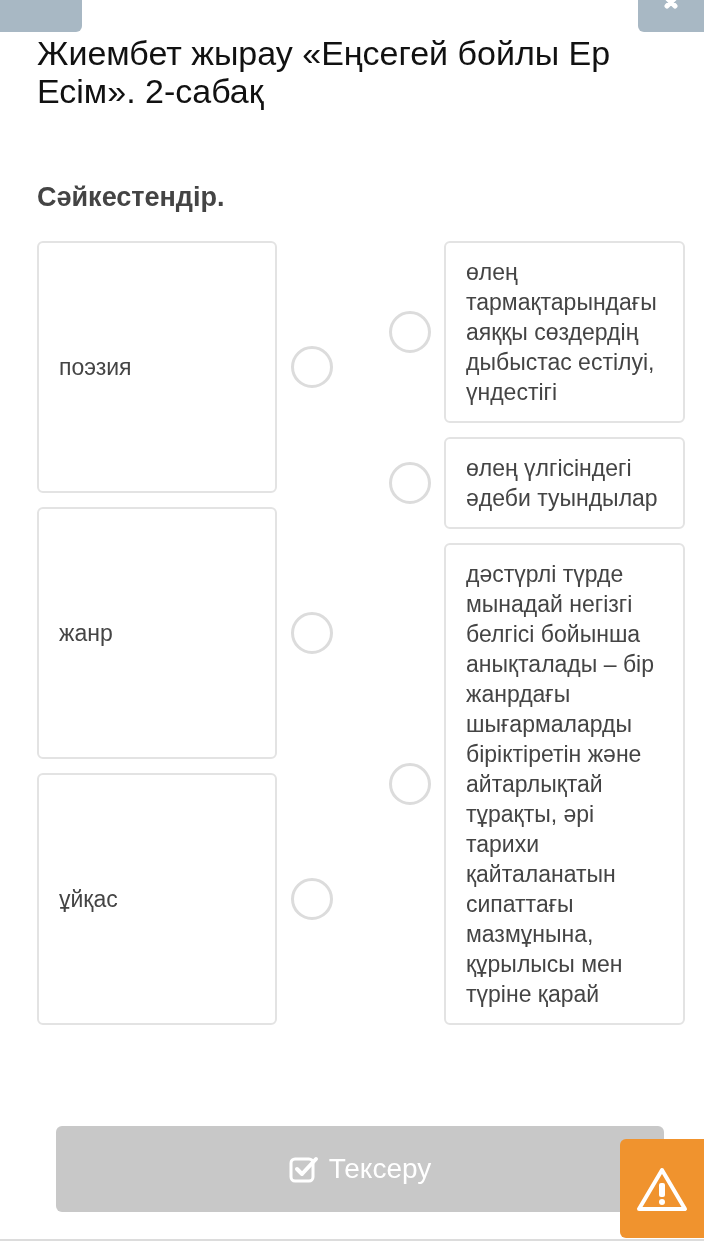 The height and width of the screenshot is (1258, 704). I want to click on toolbar-tab, so click(41, 16).